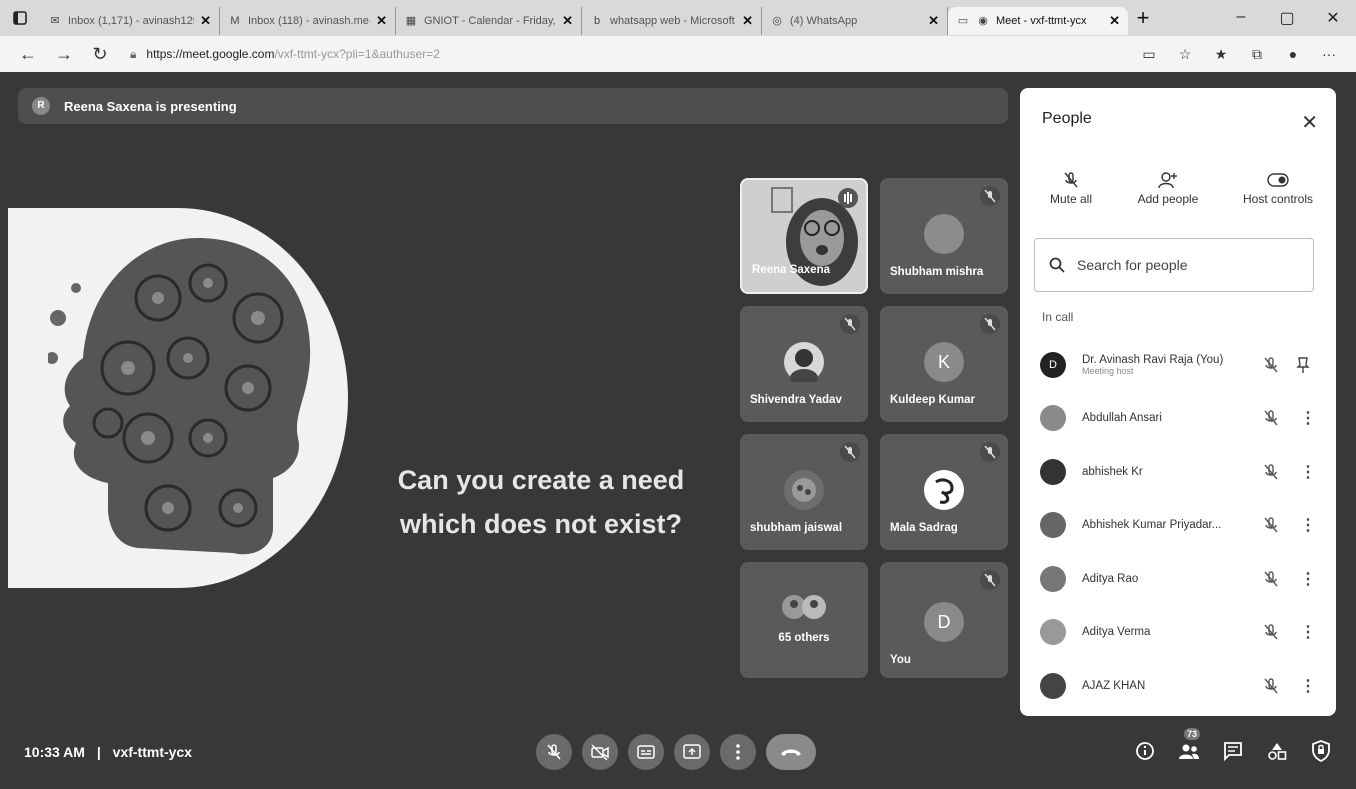 Image resolution: width=1356 pixels, height=789 pixels. What do you see at coordinates (1149, 54) in the screenshot?
I see `camera-in-use-icon: ▭` at bounding box center [1149, 54].